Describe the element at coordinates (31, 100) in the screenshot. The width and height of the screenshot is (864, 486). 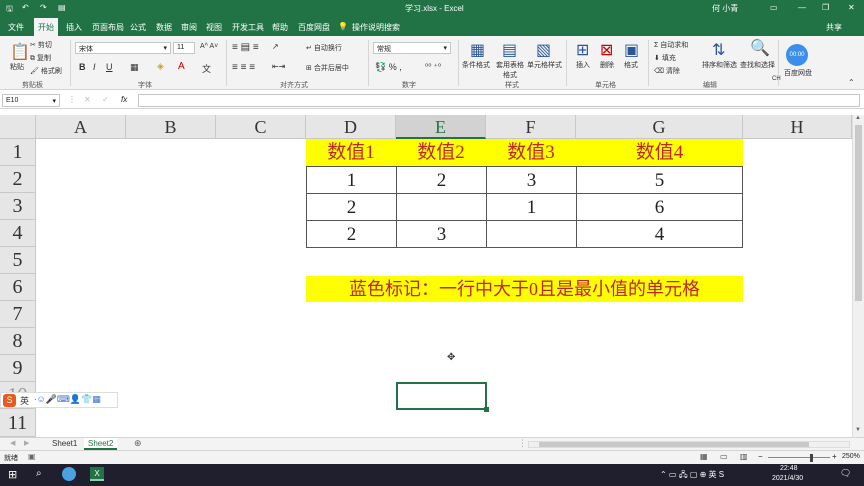
I see `name-box: E10 ▾` at that location.